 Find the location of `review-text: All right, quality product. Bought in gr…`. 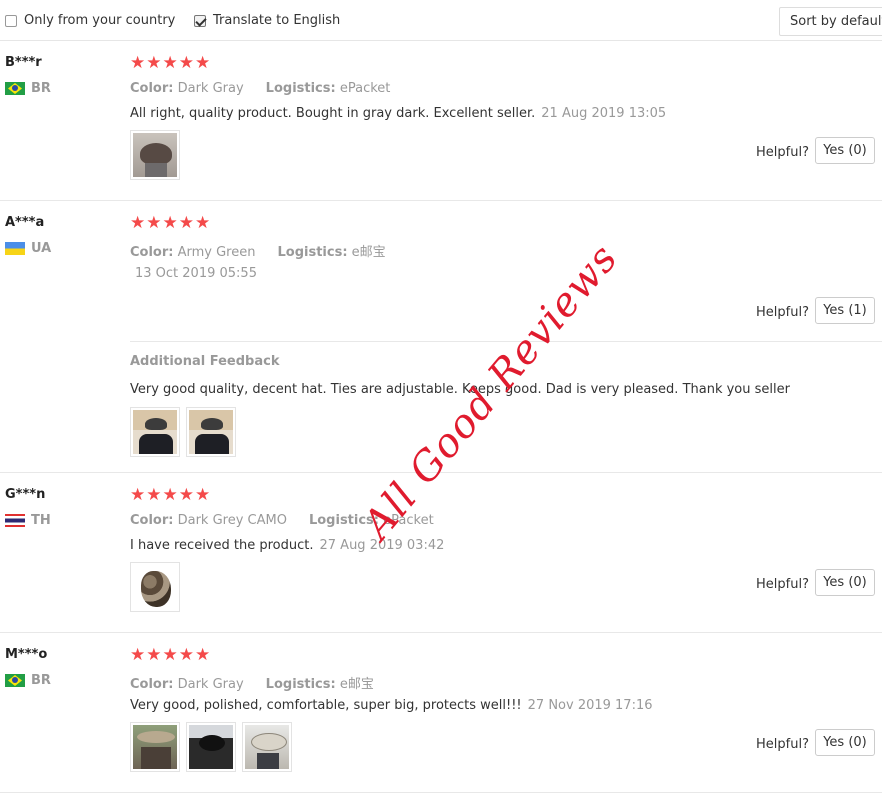

review-text: All right, quality product. Bought in gr… is located at coordinates (398, 113).